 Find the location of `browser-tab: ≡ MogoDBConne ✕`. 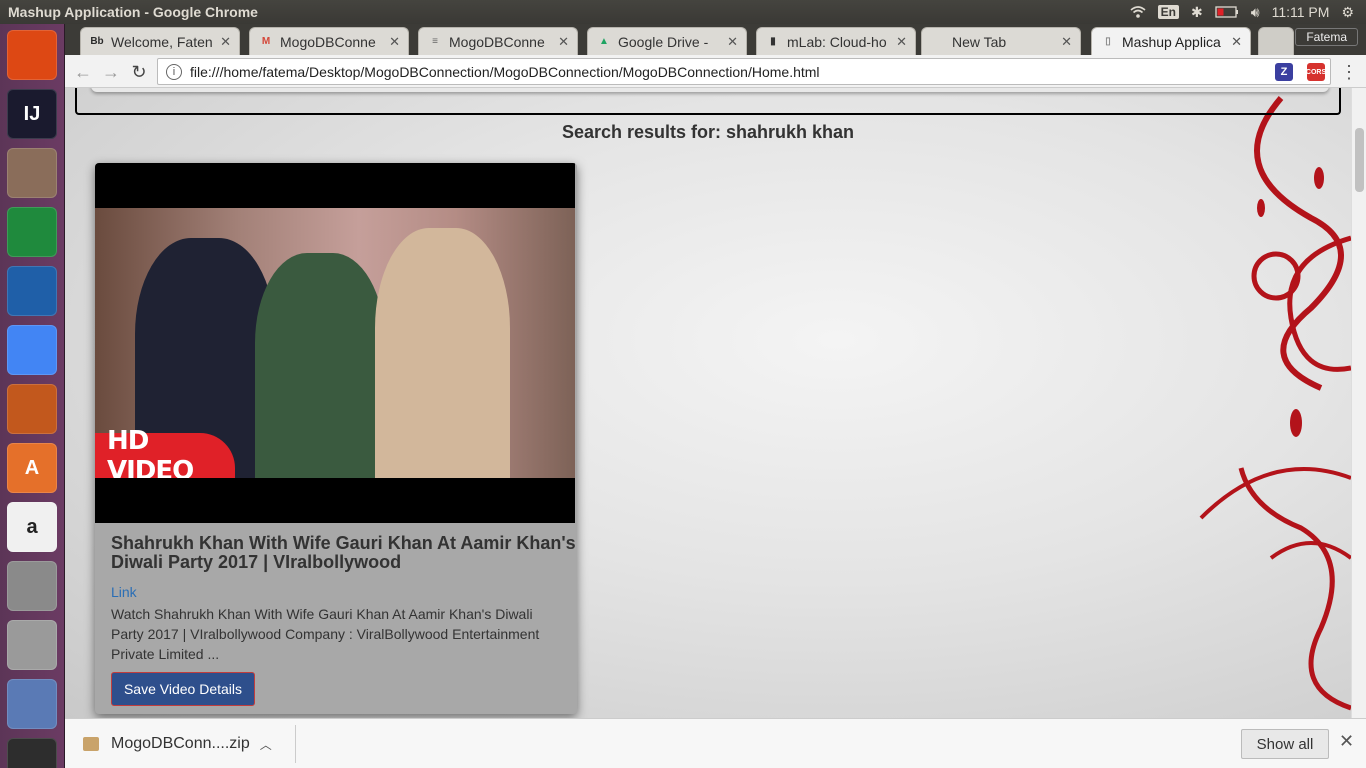

browser-tab: ≡ MogoDBConne ✕ is located at coordinates (498, 41).